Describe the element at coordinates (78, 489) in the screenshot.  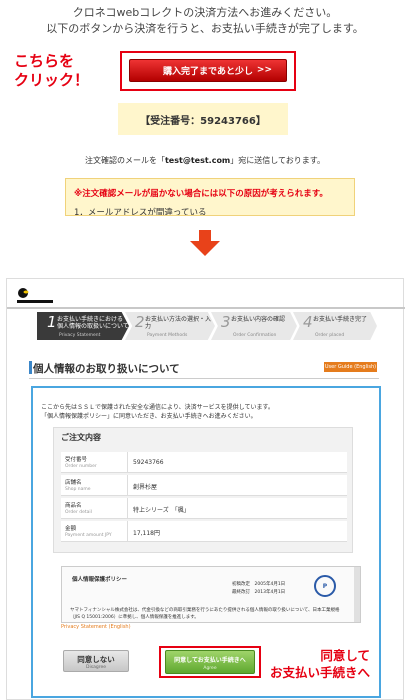
I see `row-sub: Shop name` at that location.